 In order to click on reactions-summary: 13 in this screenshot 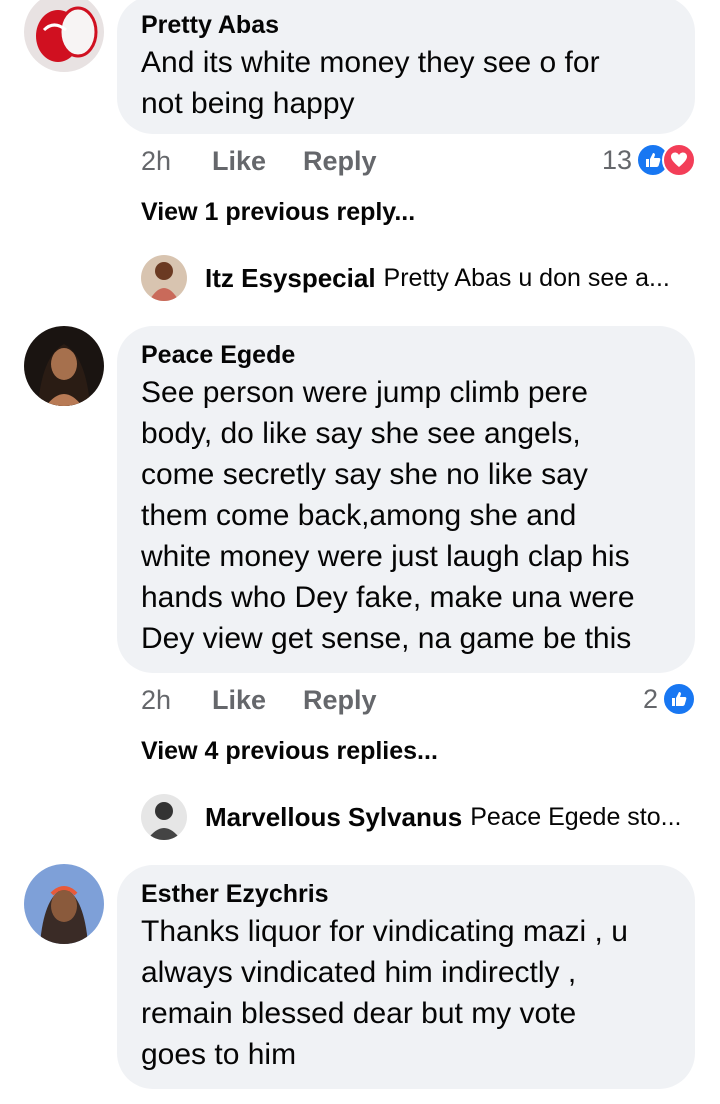, I will do `click(649, 160)`.